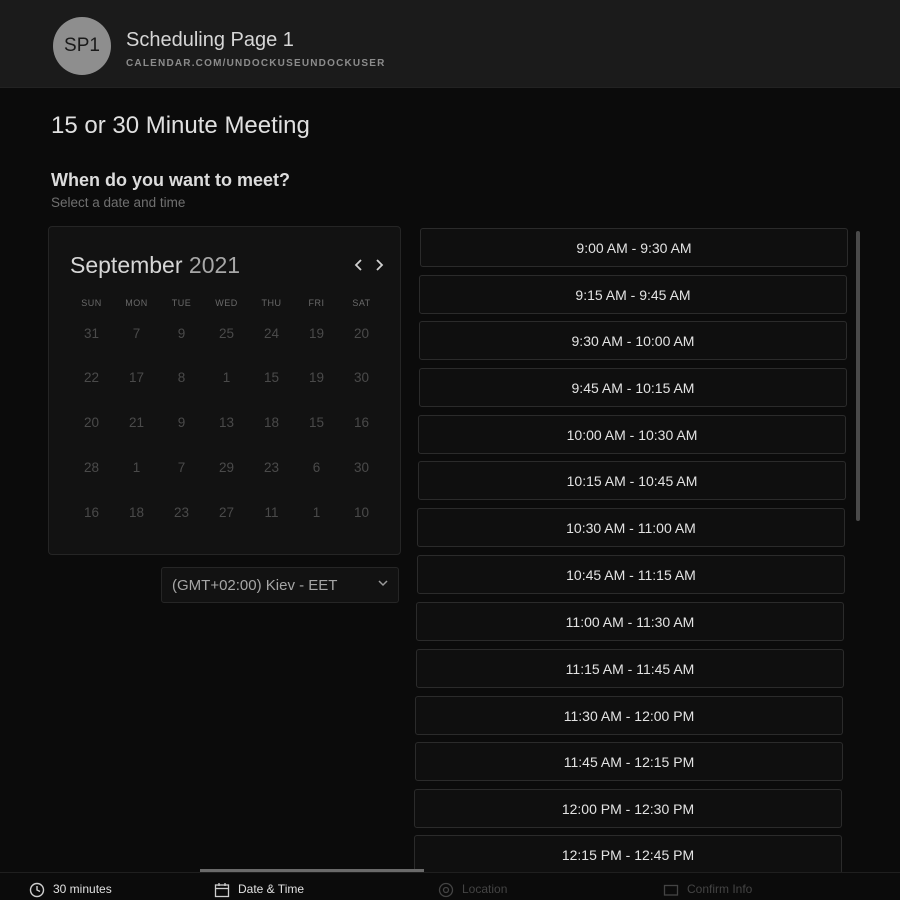 This screenshot has height=900, width=900. I want to click on calendar-day: 17, so click(136, 377).